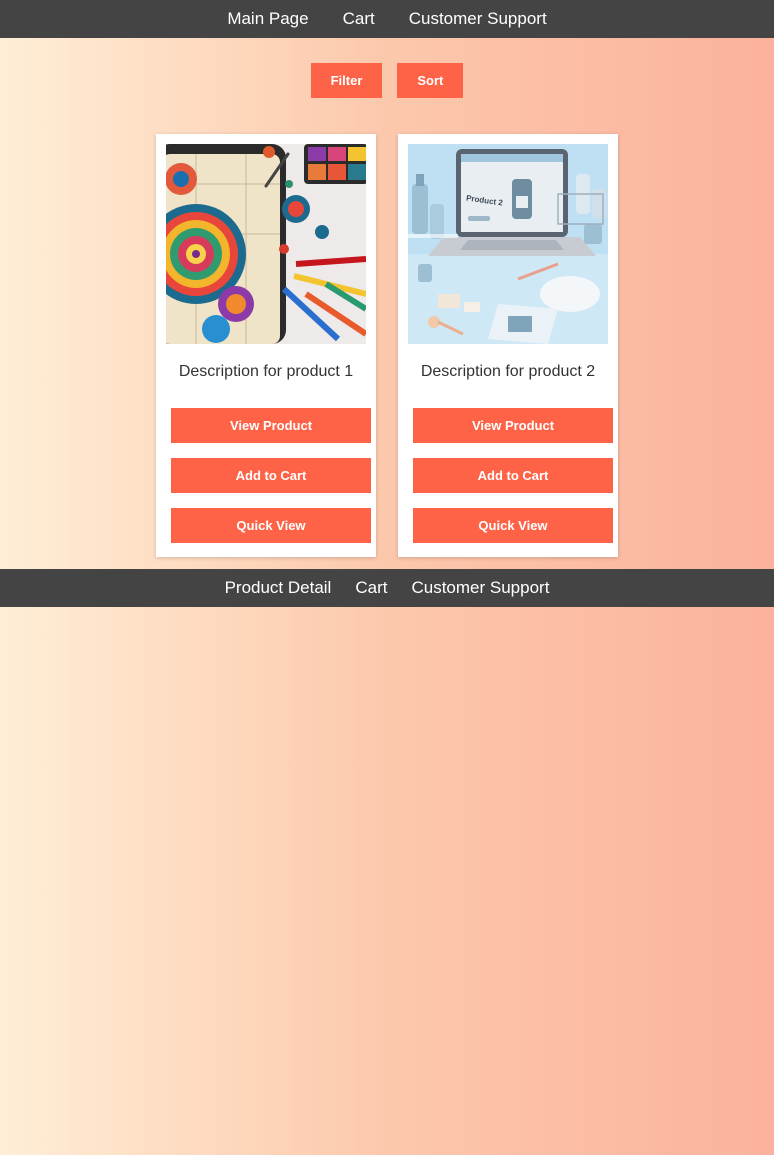 This screenshot has height=1155, width=774. Describe the element at coordinates (508, 371) in the screenshot. I see `product-description: Description for product 2` at that location.